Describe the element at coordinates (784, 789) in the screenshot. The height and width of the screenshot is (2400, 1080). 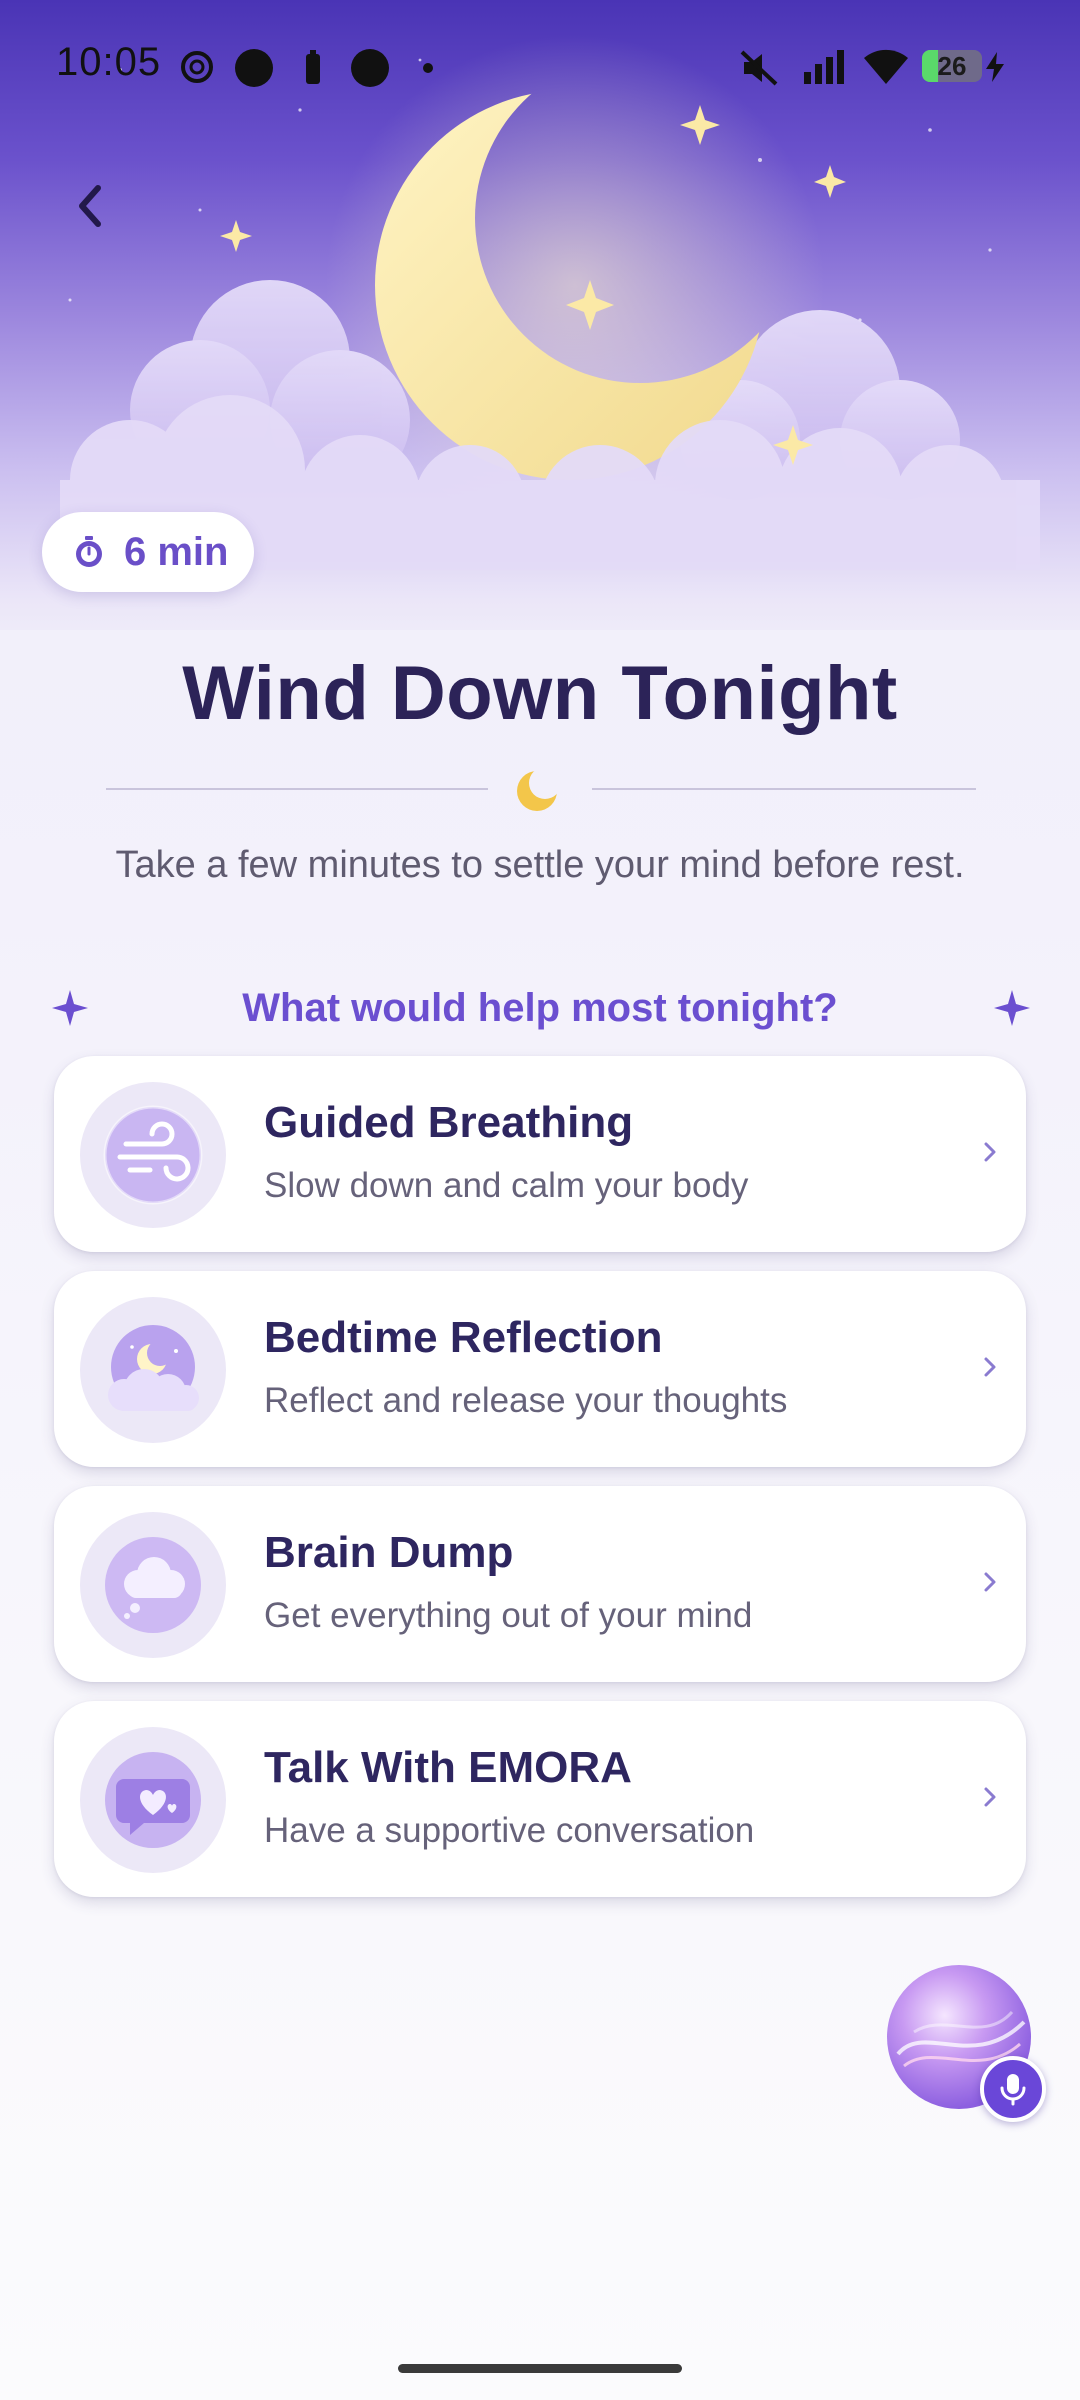
I see `divider-right` at that location.